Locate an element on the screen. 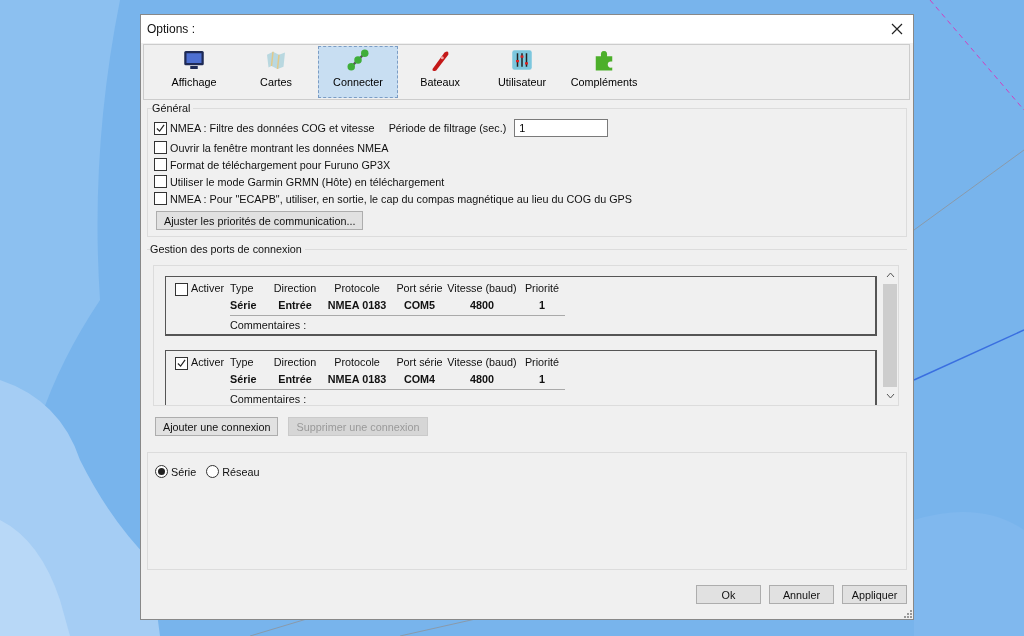  connection-button: Ajouter une connexion is located at coordinates (217, 426).